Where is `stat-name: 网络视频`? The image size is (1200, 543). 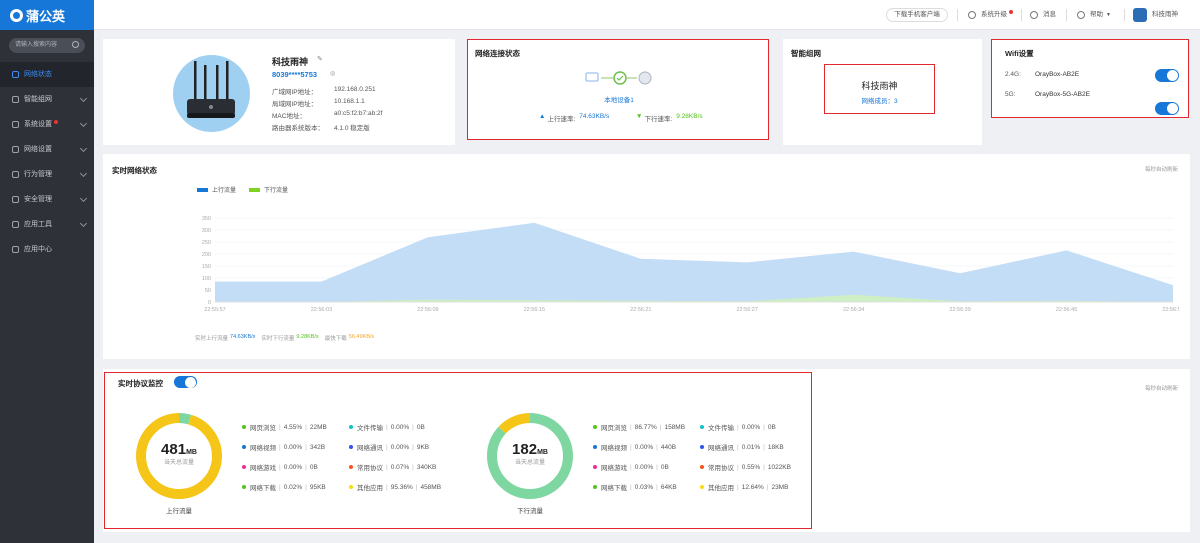 stat-name: 网络视频 is located at coordinates (263, 448).